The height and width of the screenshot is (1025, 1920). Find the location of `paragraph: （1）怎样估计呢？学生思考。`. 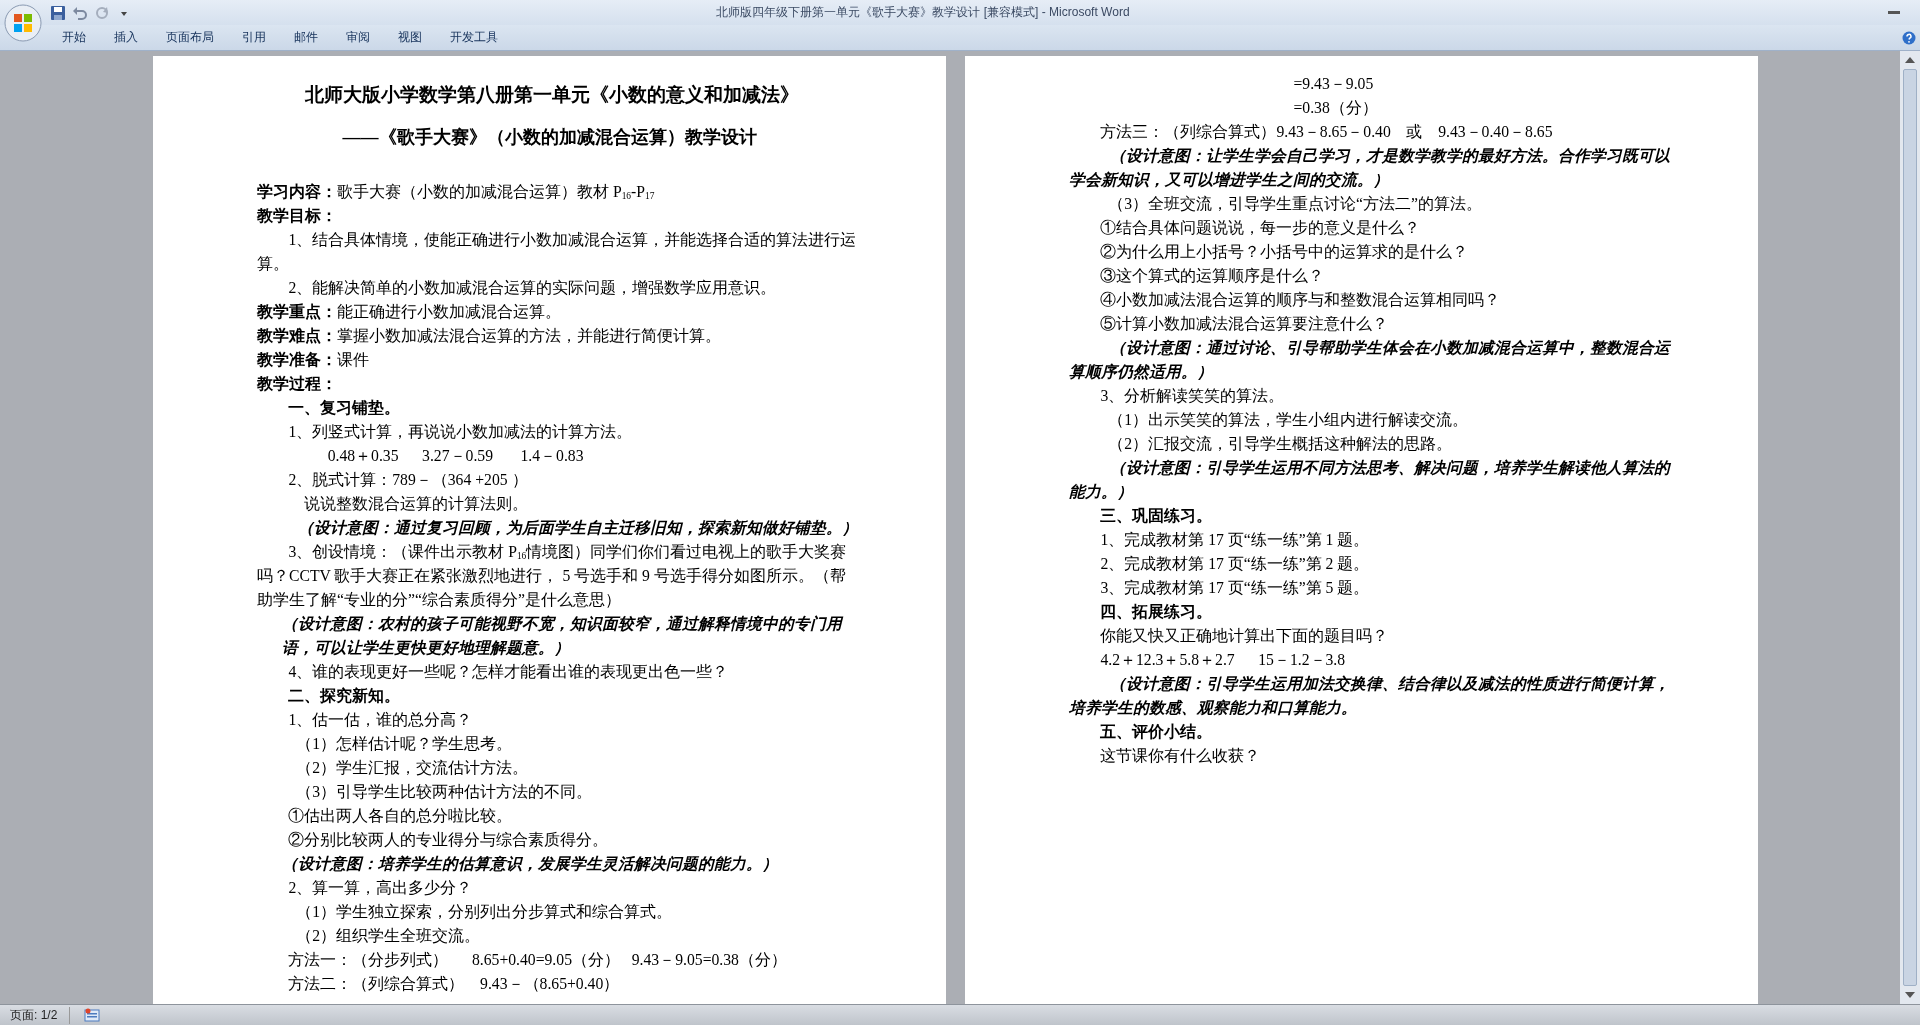

paragraph: （1）怎样估计呢？学生思考。 is located at coordinates (404, 744).